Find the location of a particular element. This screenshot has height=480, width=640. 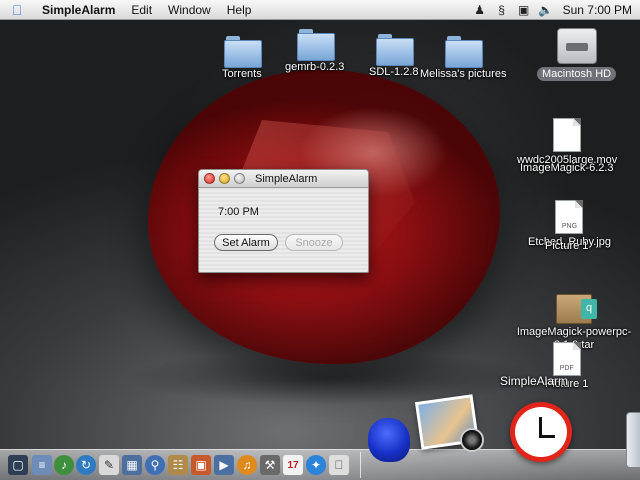

display-icon: ▣ is located at coordinates (524, 10).